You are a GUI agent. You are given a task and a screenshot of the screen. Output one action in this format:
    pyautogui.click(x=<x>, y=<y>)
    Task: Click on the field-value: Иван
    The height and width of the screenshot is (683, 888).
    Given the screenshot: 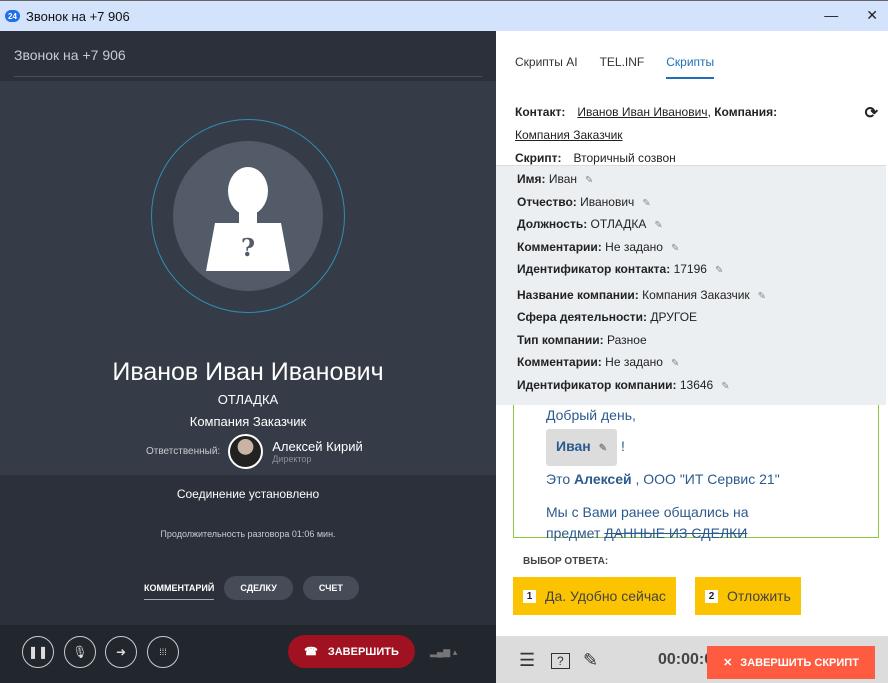 What is the action you would take?
    pyautogui.click(x=563, y=179)
    